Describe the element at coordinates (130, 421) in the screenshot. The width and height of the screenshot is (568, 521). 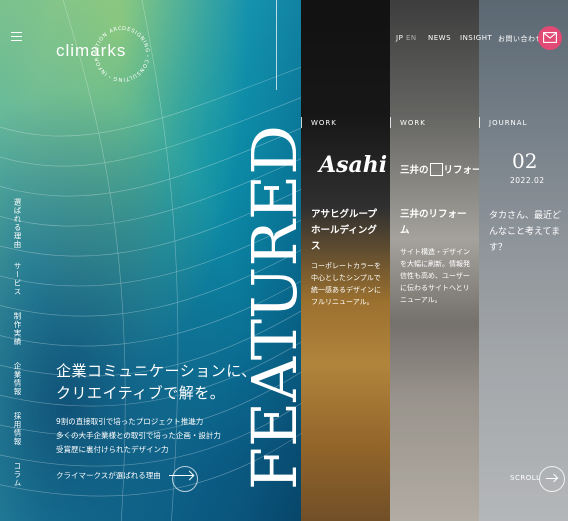
I see `hero-sub-line-1: 9割の直接取引で培ったプロジェクト推進力` at that location.